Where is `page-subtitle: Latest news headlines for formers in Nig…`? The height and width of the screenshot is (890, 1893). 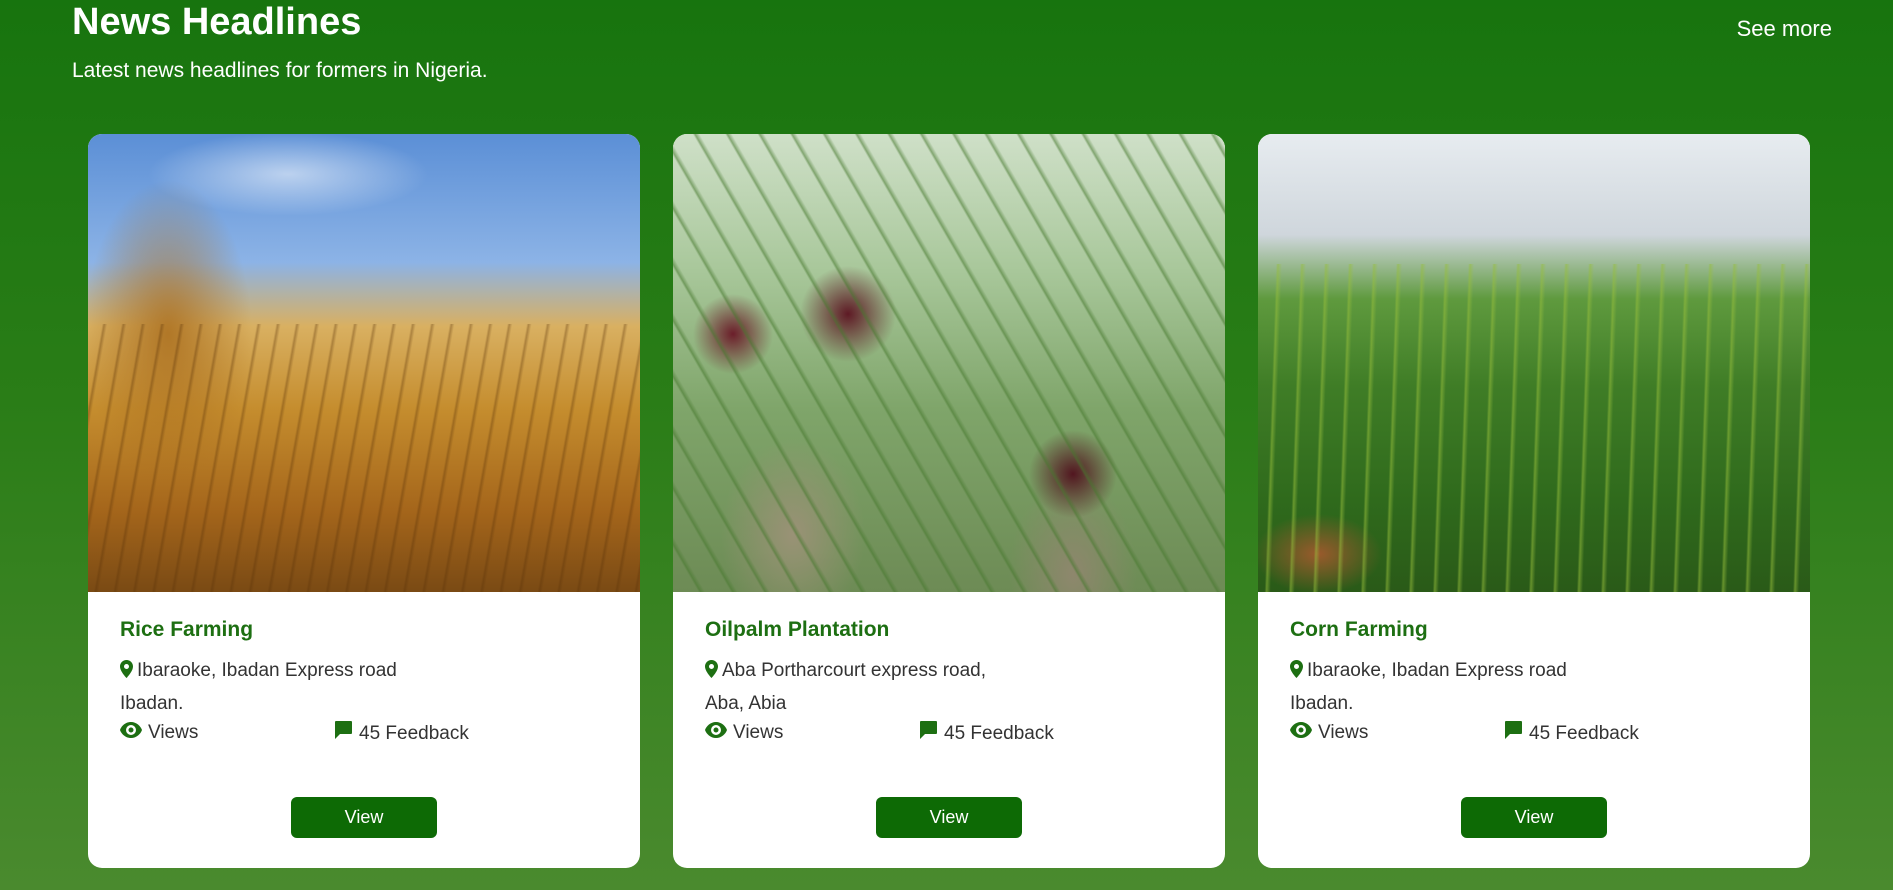
page-subtitle: Latest news headlines for formers in Nig… is located at coordinates (280, 70).